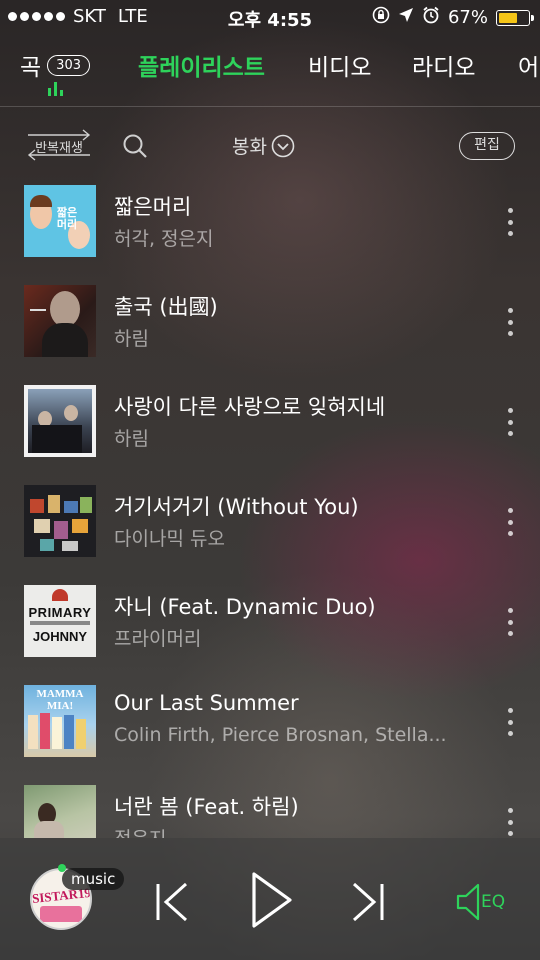  I want to click on song-artist: 허각, 정은지, so click(164, 239).